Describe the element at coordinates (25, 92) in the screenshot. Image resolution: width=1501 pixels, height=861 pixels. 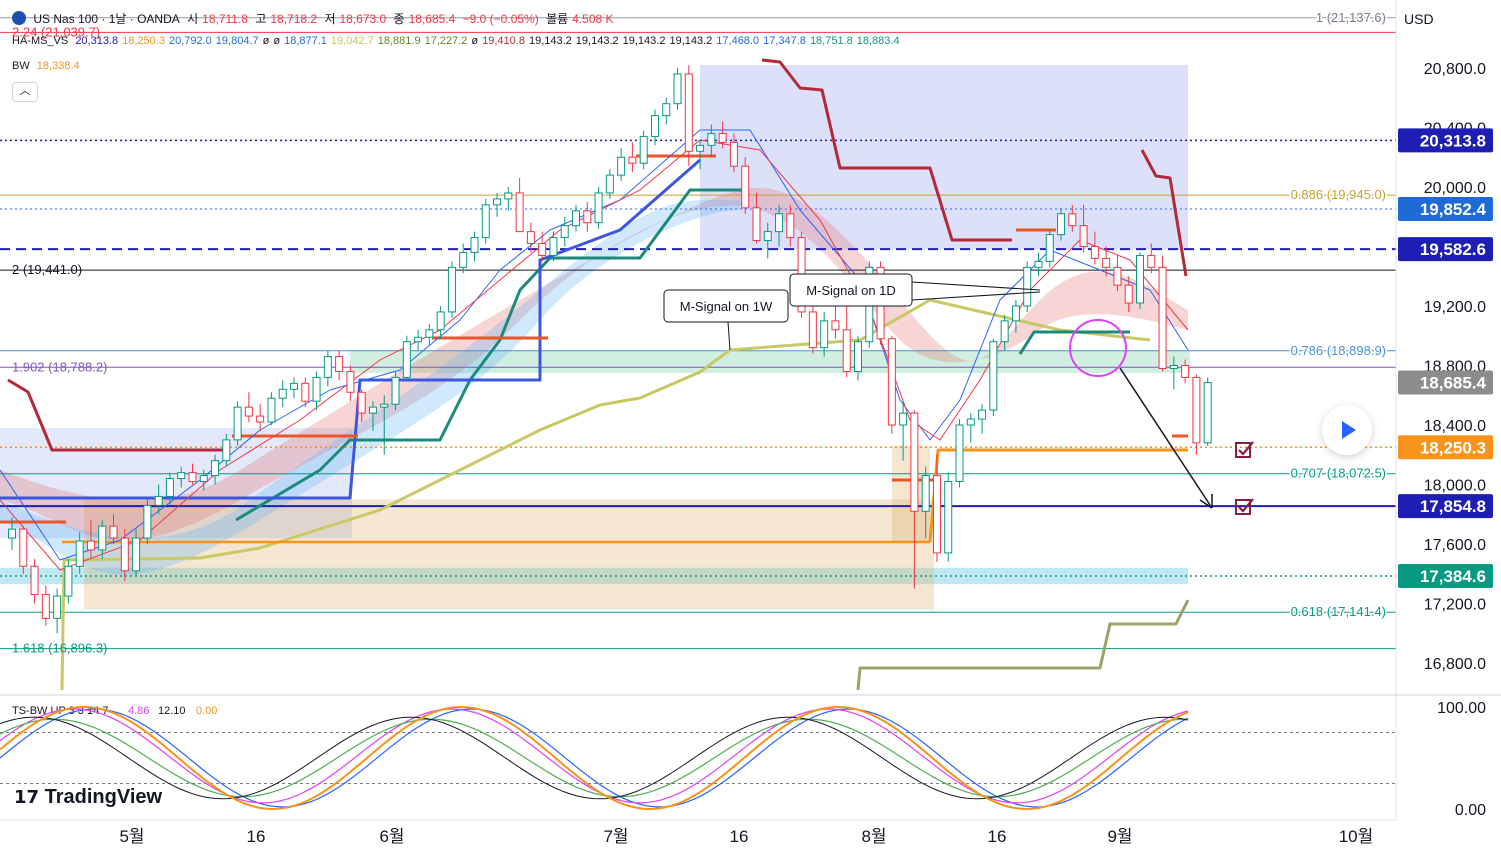
I see `collapse-indicators-button: ︿` at that location.